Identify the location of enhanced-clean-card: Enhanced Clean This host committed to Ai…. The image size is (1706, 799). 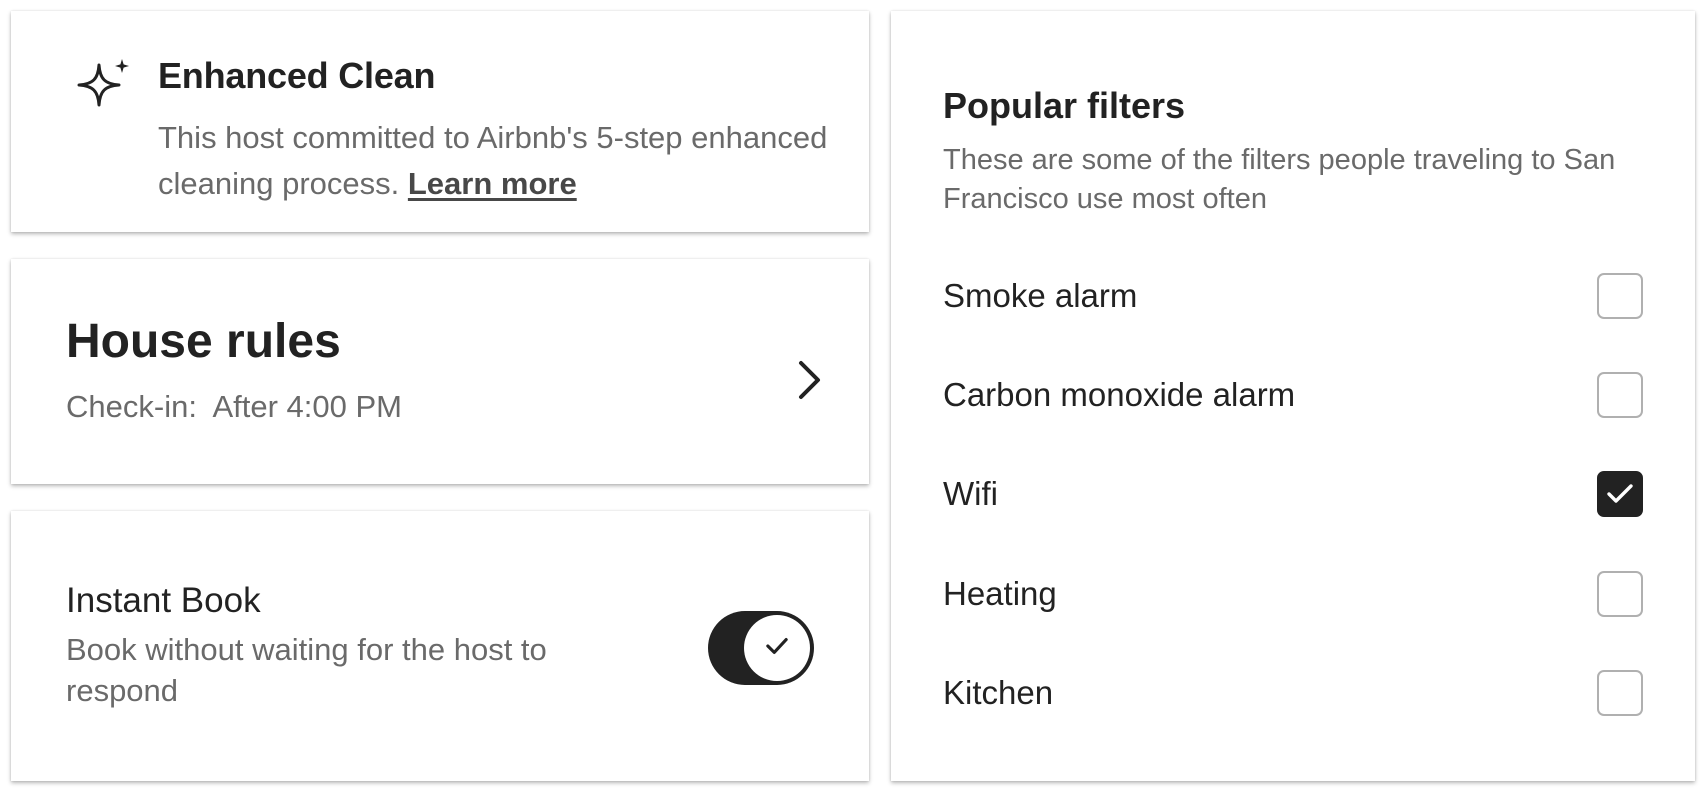
(440, 121).